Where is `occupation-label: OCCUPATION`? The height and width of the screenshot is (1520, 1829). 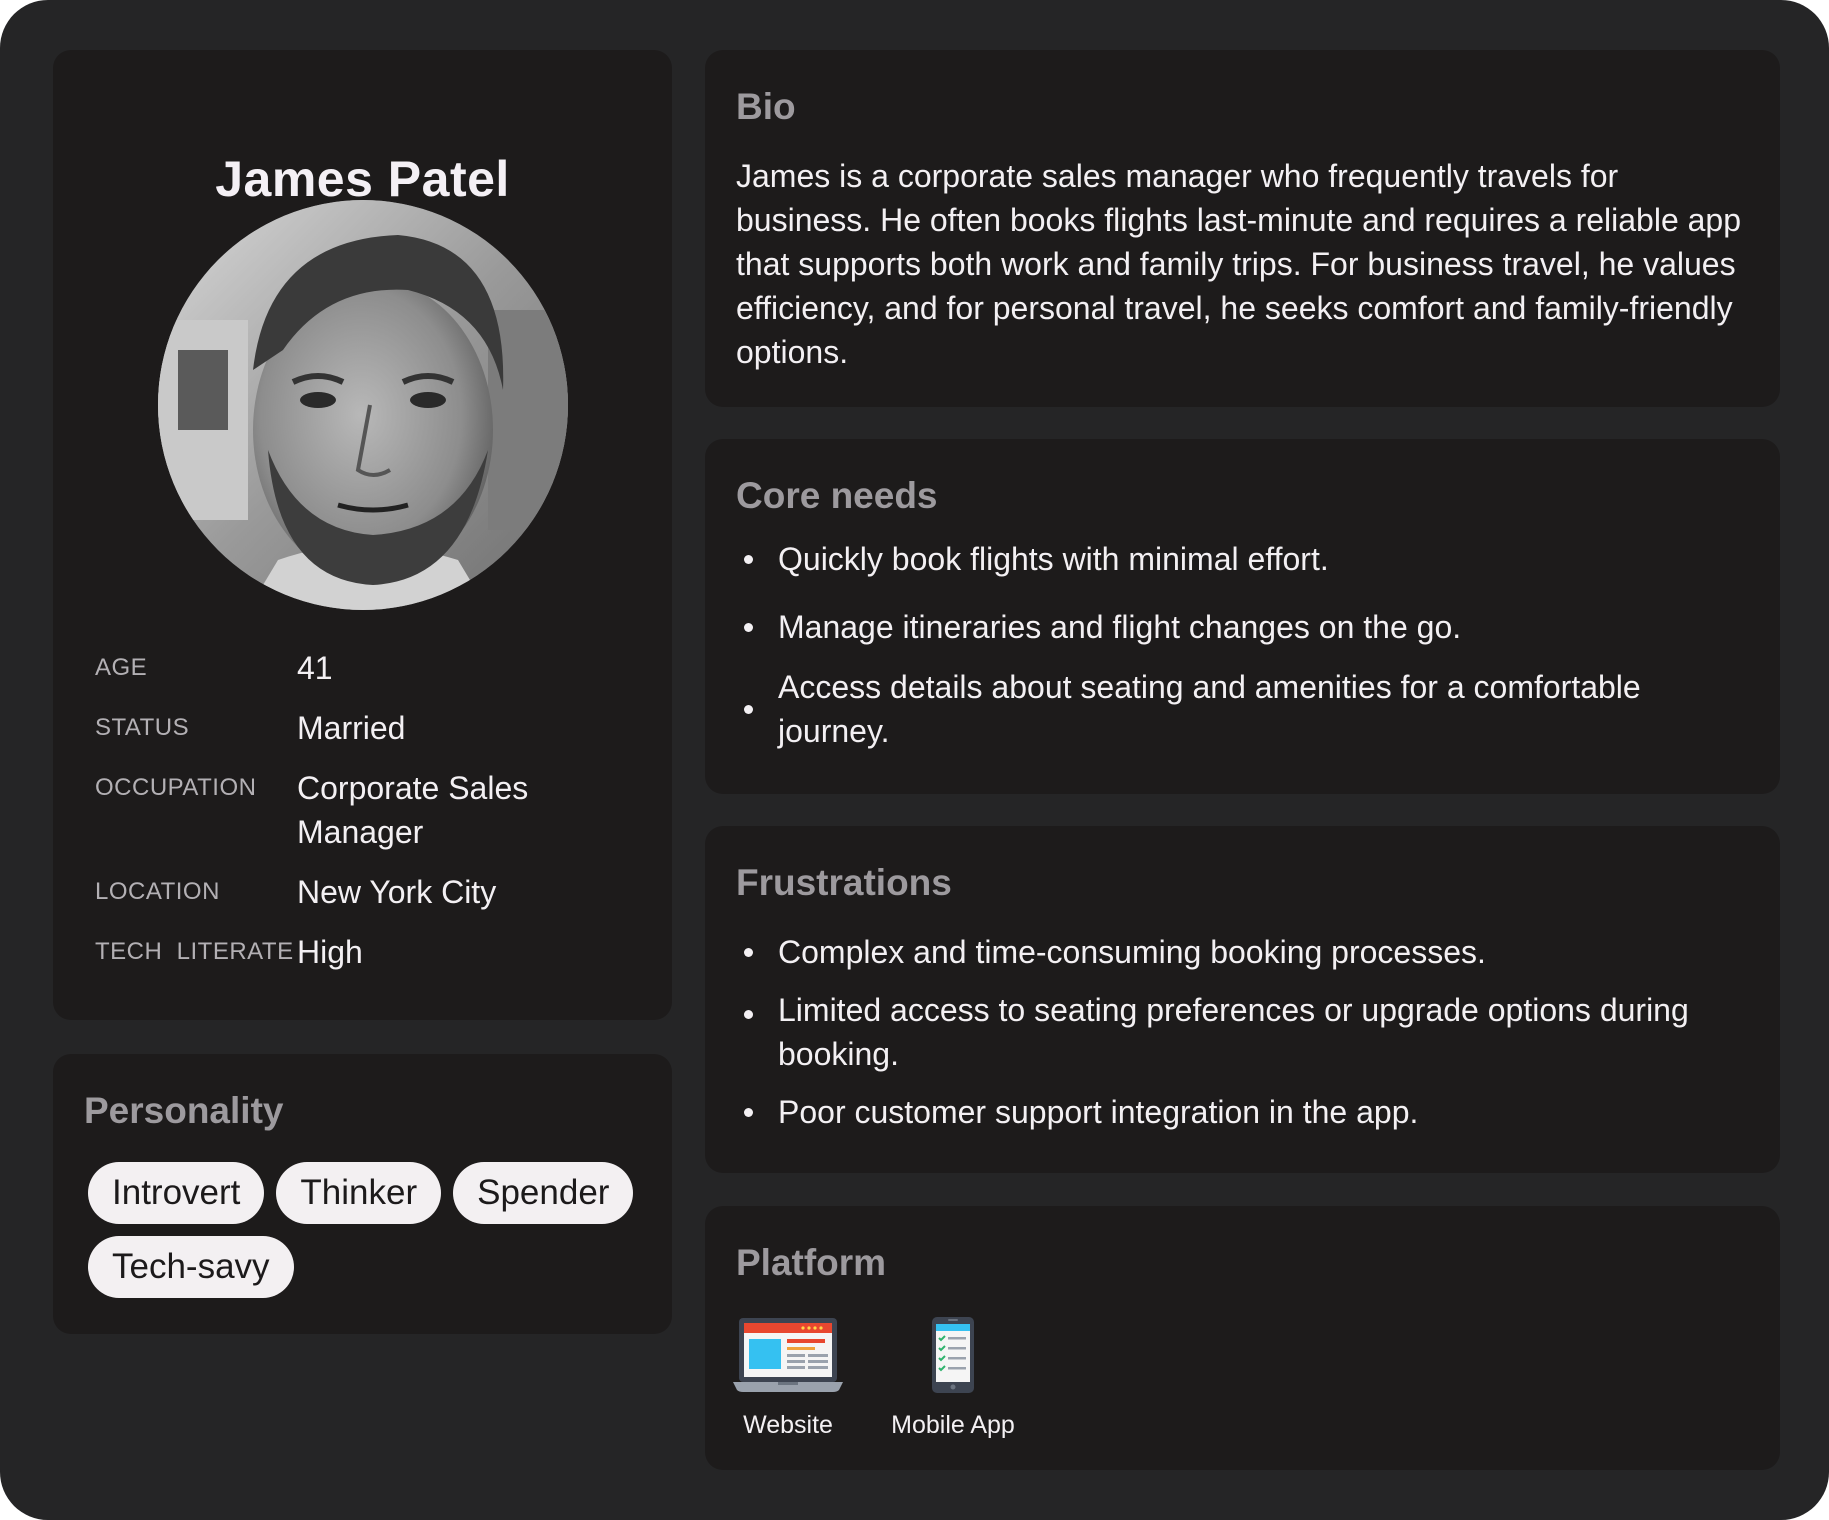 occupation-label: OCCUPATION is located at coordinates (176, 787).